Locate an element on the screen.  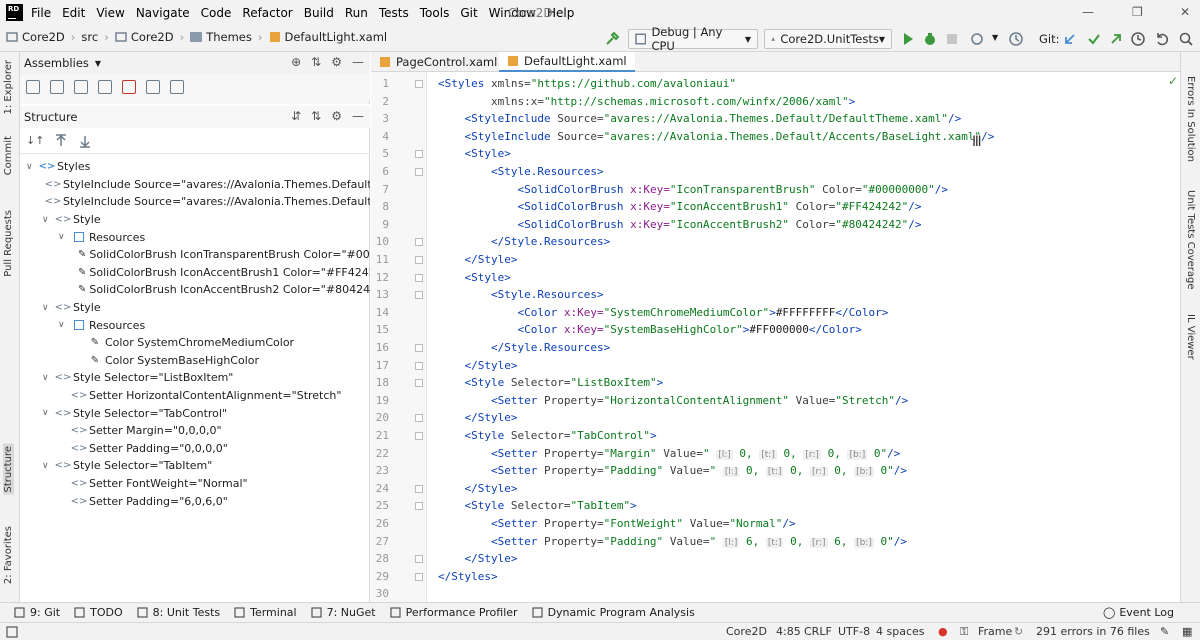
fold-close-icon is located at coordinates (419, 348).